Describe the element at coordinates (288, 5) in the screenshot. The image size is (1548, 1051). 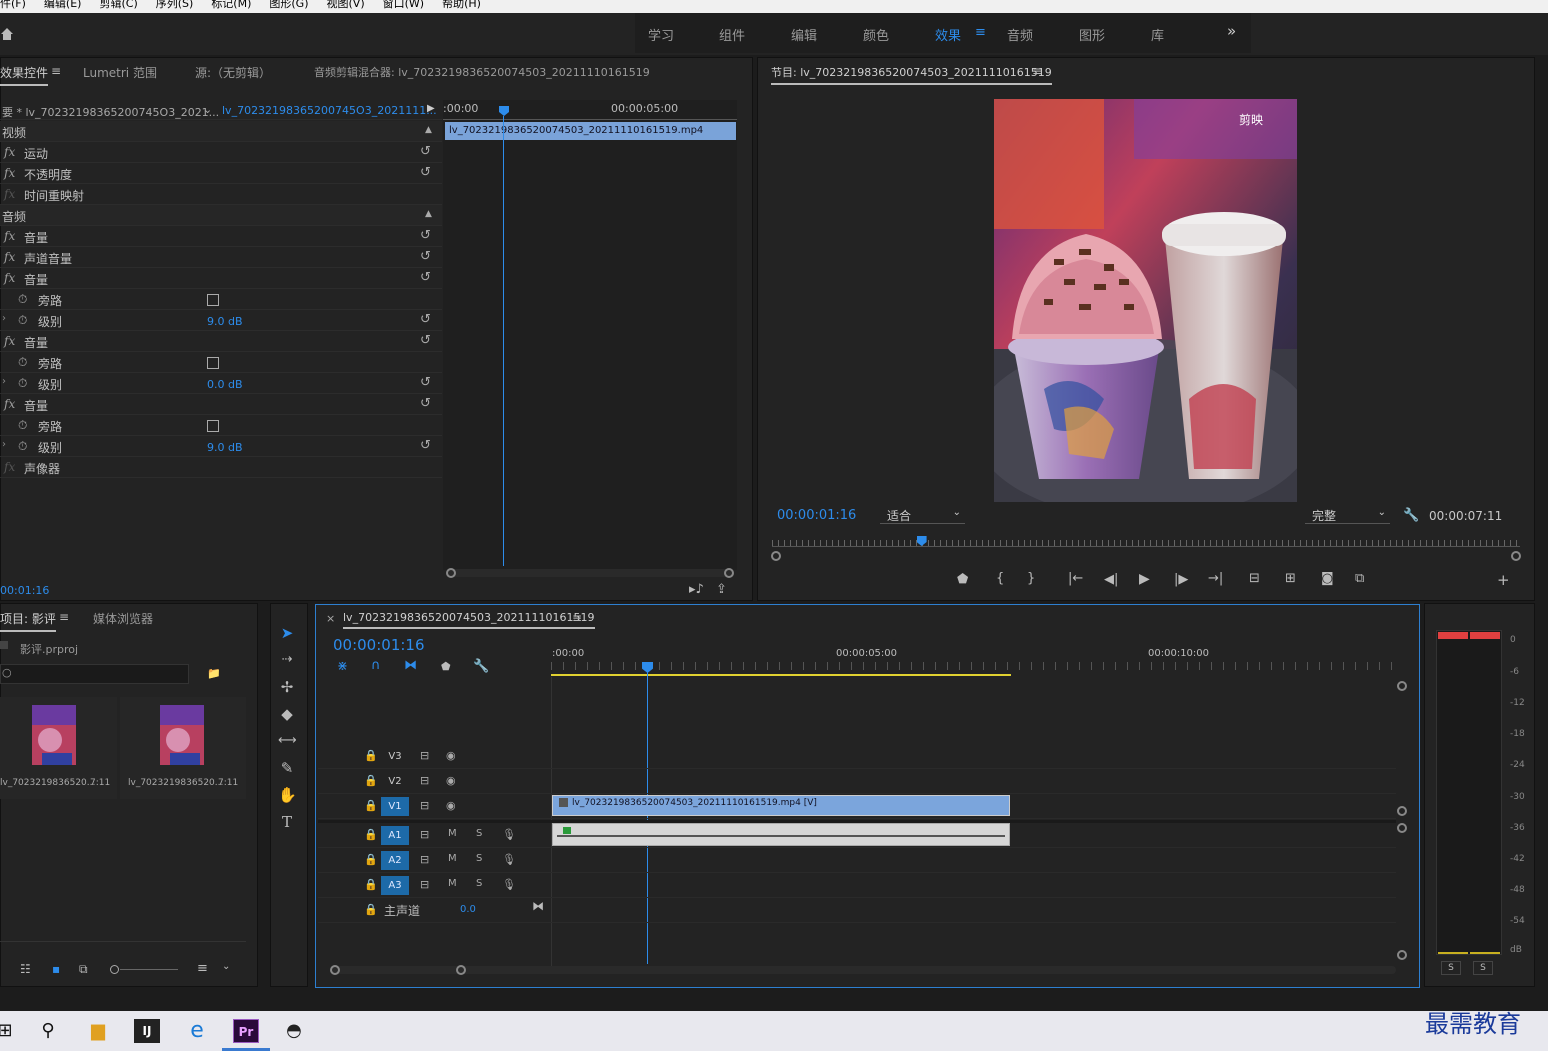
I see `menu-graphics: 图形(G)` at that location.